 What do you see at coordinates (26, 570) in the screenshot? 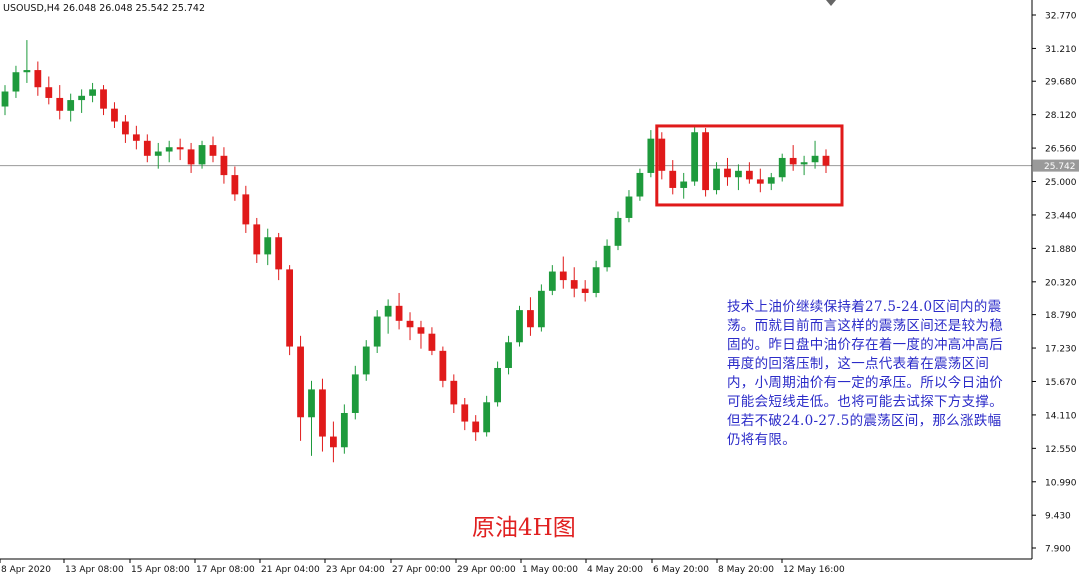
I see `x-tick-label: 8 Apr 2020` at bounding box center [26, 570].